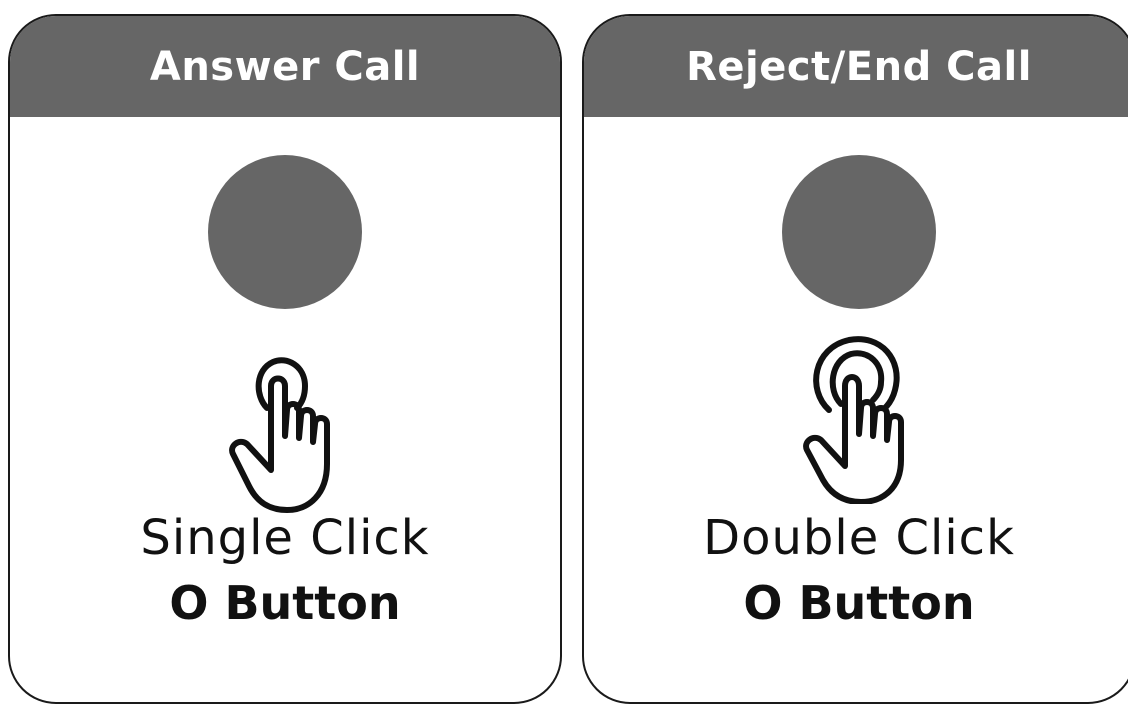 The image size is (1128, 704). Describe the element at coordinates (859, 538) in the screenshot. I see `action-label: Double Click` at that location.